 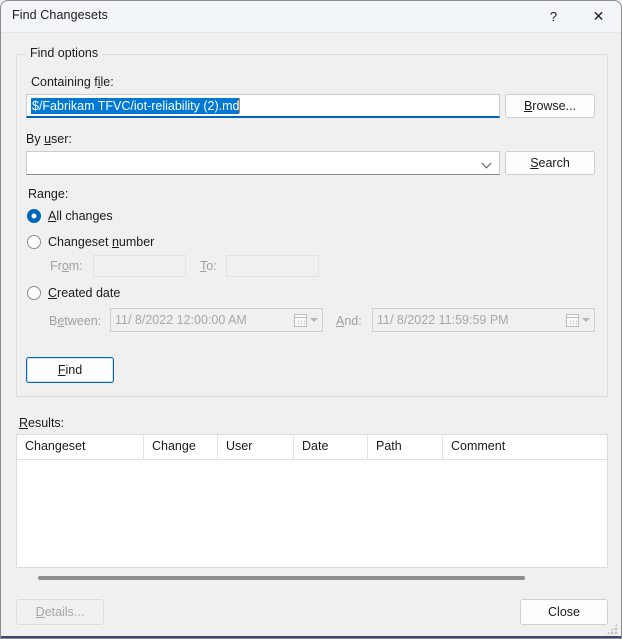 I want to click on radio-created-date-indicator, so click(x=34, y=293).